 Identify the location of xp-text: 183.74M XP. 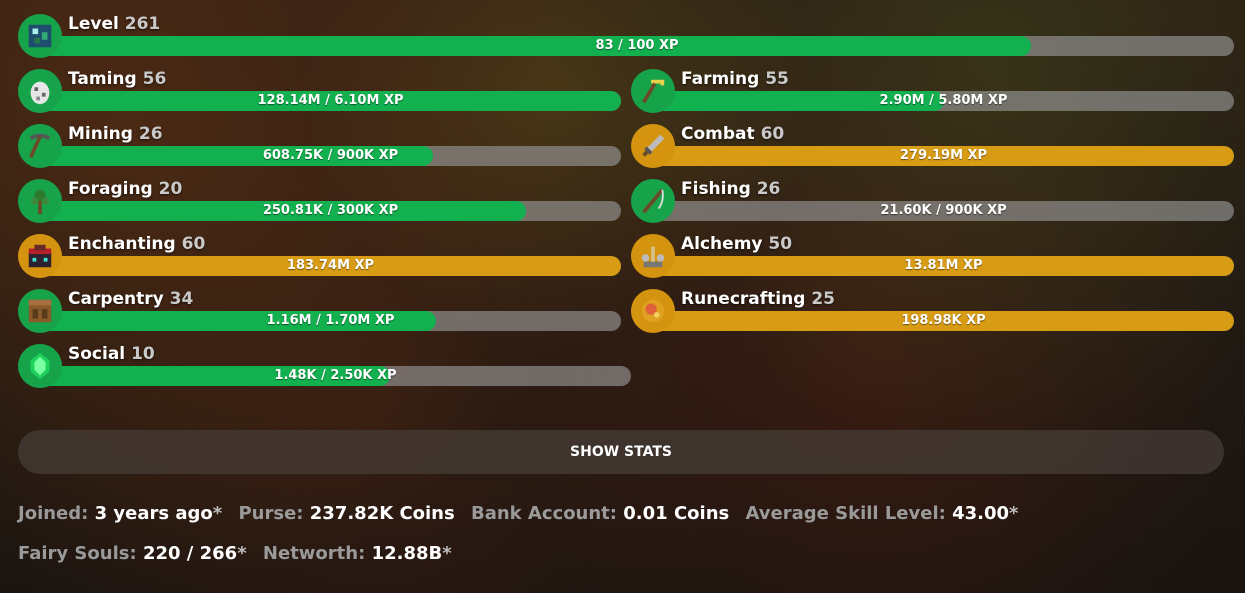
(330, 265).